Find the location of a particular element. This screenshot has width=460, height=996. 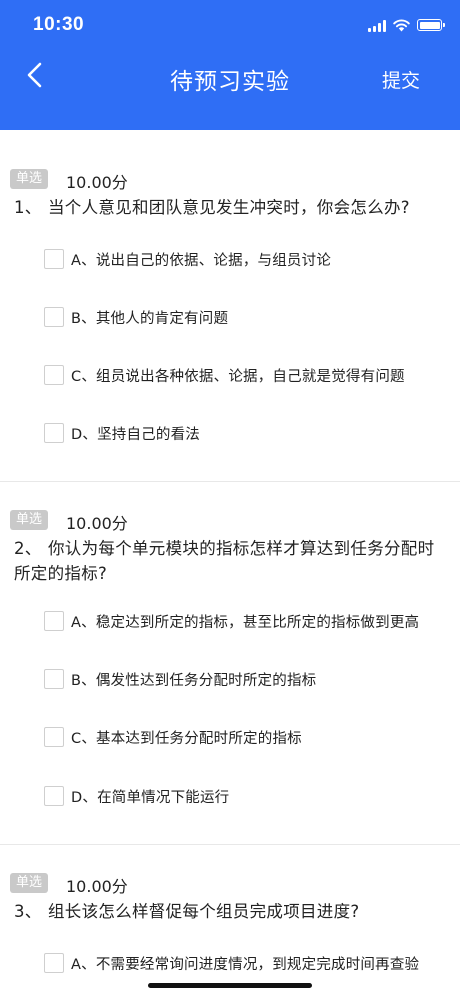

cellular-signal-icon is located at coordinates (377, 25).